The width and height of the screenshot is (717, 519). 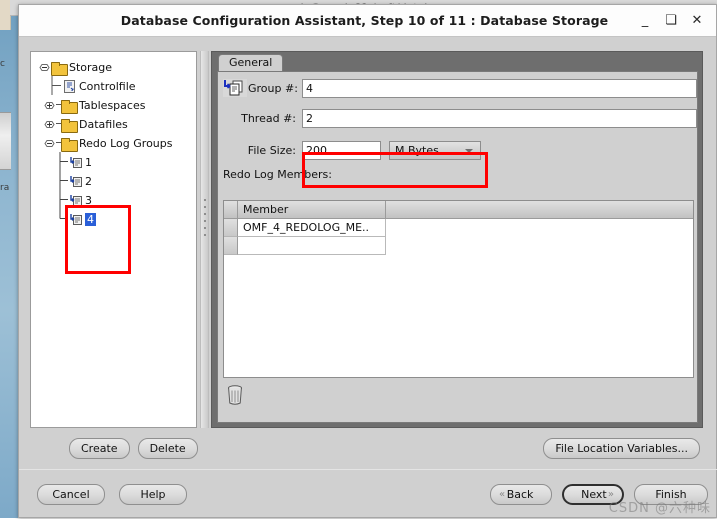 What do you see at coordinates (469, 150) in the screenshot?
I see `chevron-down-icon` at bounding box center [469, 150].